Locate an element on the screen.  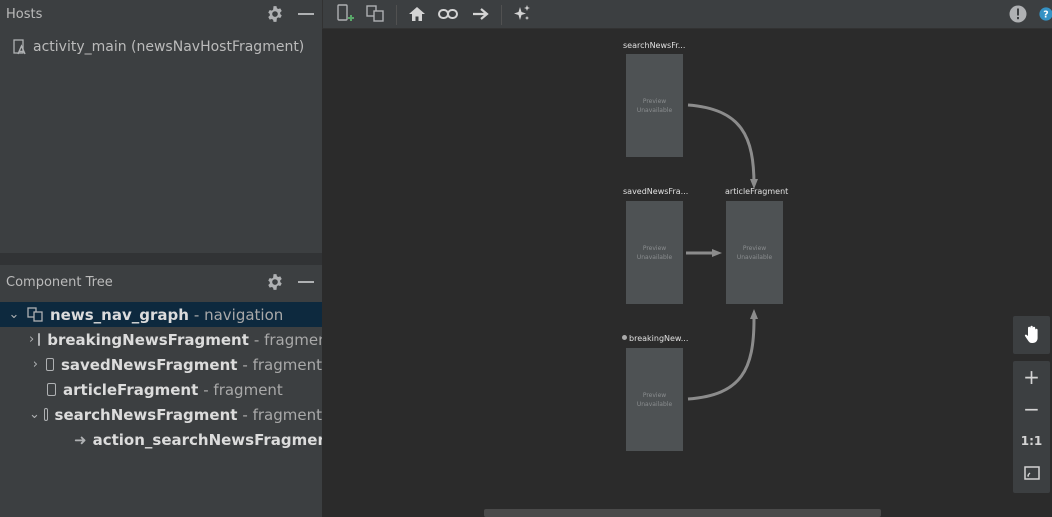
zoom-controls: + − 1:1 is located at coordinates (1031, 427).